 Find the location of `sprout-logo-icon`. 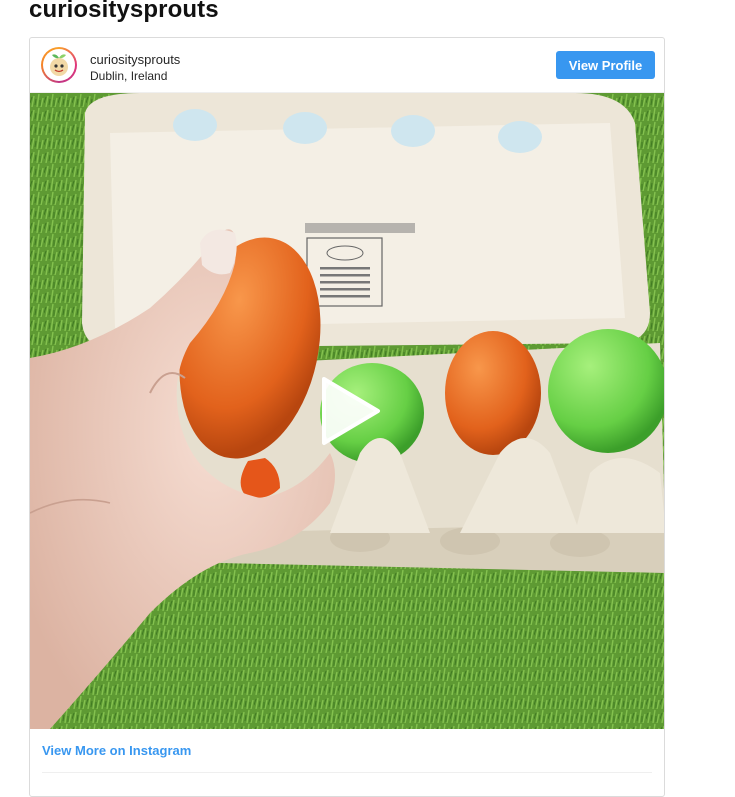

sprout-logo-icon is located at coordinates (59, 65).